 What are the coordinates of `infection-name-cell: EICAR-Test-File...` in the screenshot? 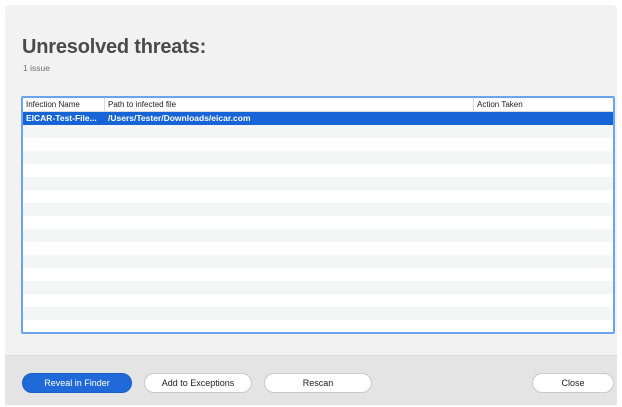 It's located at (61, 118).